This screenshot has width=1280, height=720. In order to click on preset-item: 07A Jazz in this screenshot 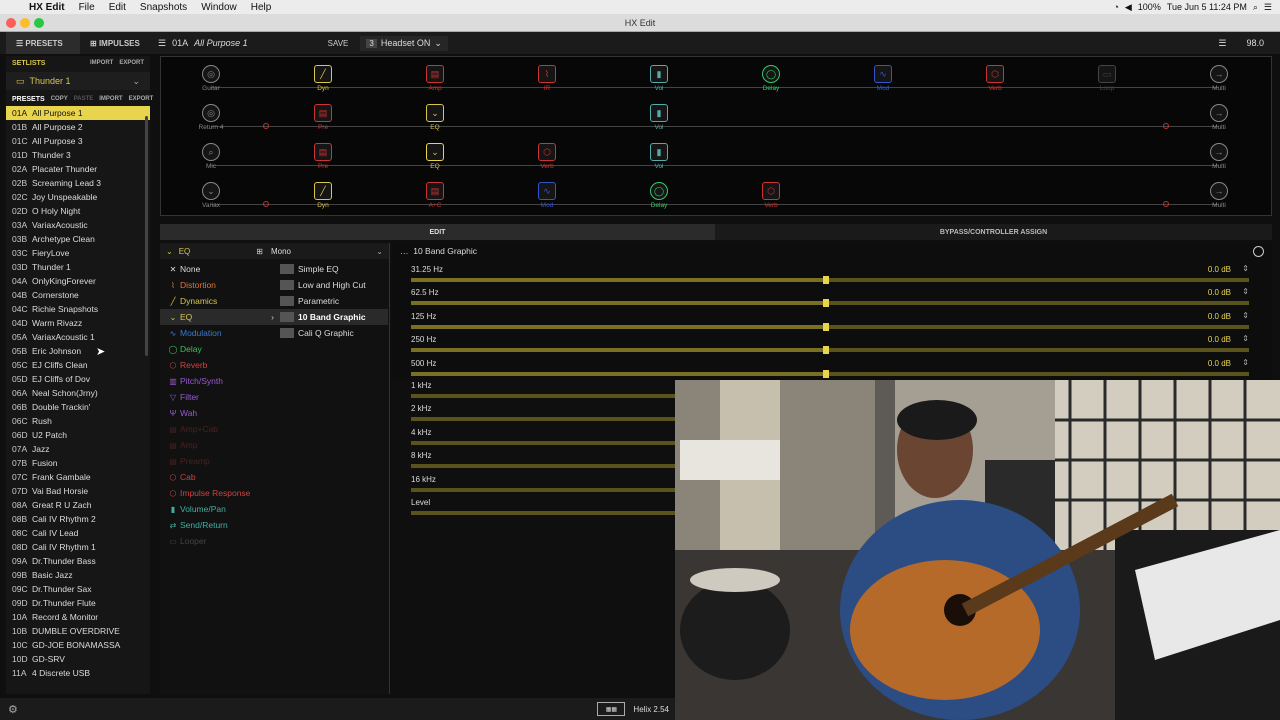, I will do `click(78, 449)`.